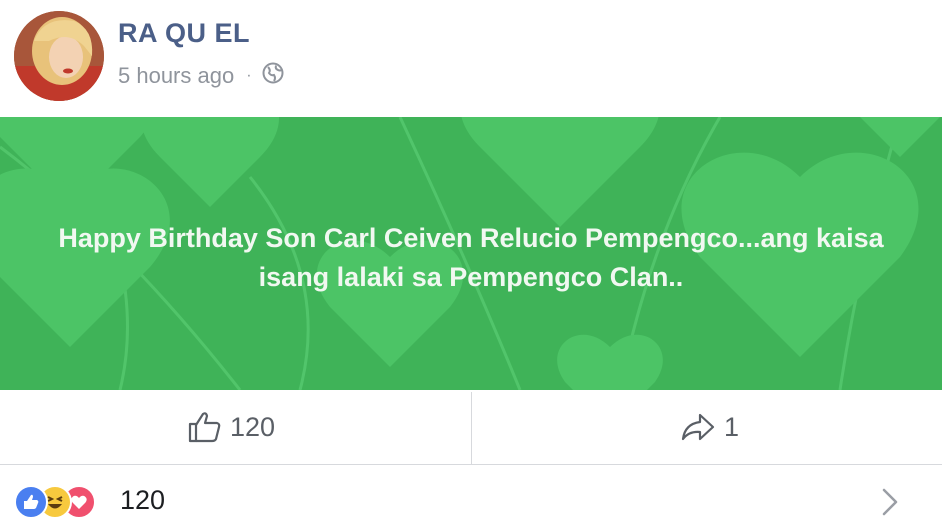  Describe the element at coordinates (184, 33) in the screenshot. I see `author-name: RA QU EL` at that location.